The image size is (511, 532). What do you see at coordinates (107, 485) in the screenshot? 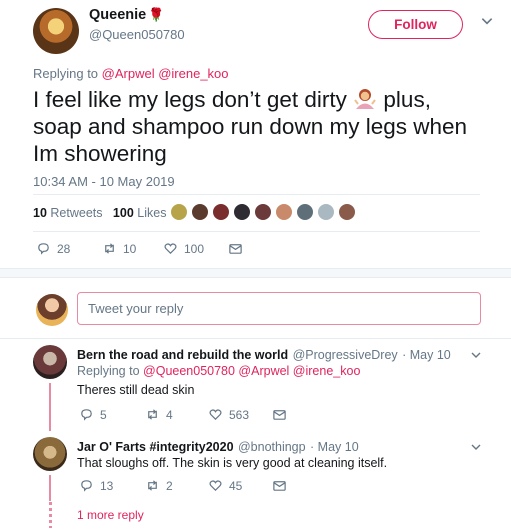
I see `reply-count: 13` at bounding box center [107, 485].